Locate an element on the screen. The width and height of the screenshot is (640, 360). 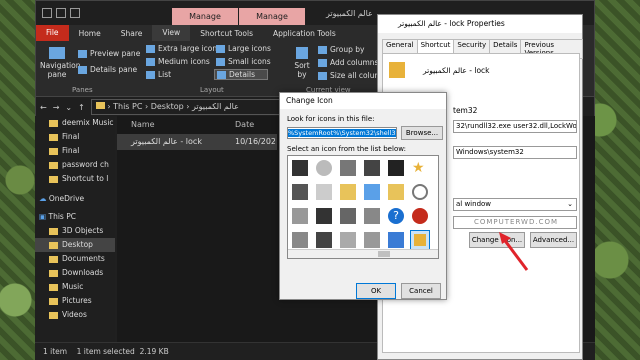
nav-item-deemix-music: deemix Music is located at coordinates (75, 123).